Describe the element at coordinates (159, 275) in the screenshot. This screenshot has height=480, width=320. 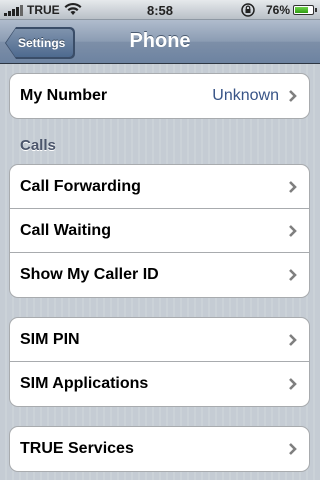
I see `show-caller-id-row: Show My Caller ID` at that location.